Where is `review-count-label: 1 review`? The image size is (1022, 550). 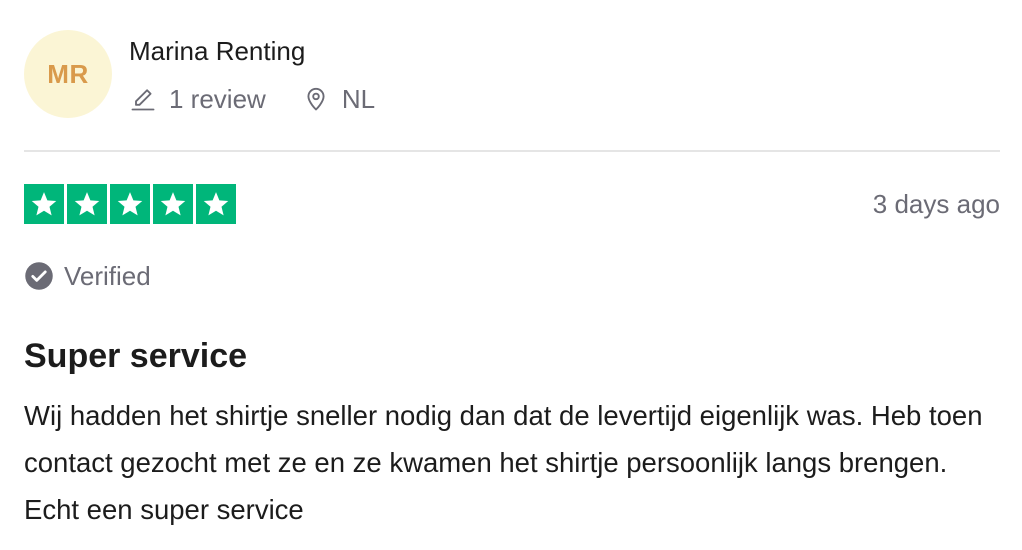 review-count-label: 1 review is located at coordinates (217, 99).